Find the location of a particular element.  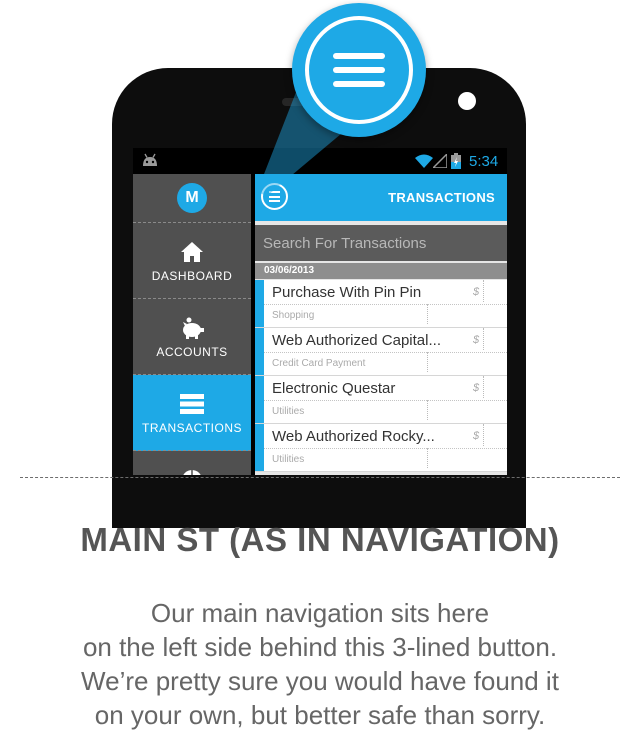

caption-line: Our main navigation sits here is located at coordinates (320, 613).